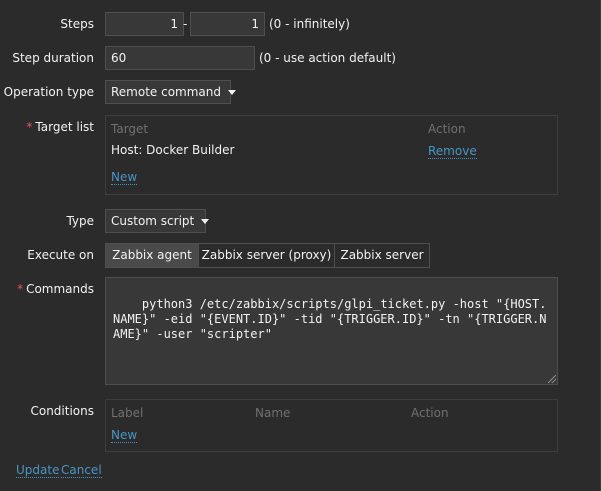 The width and height of the screenshot is (601, 491). What do you see at coordinates (80, 221) in the screenshot?
I see `type-label: Type` at bounding box center [80, 221].